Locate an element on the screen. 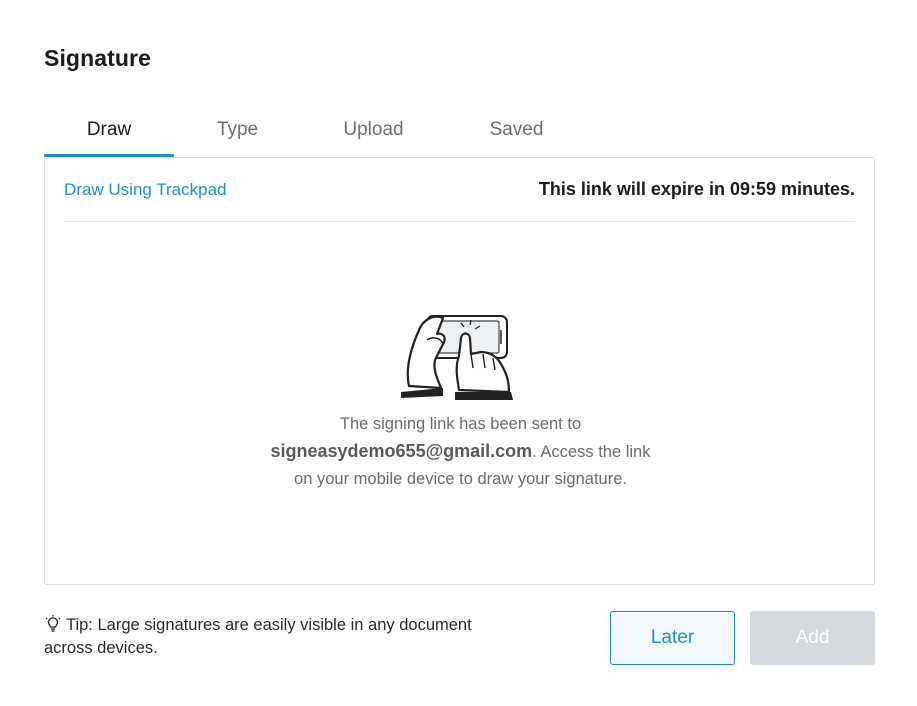  tip-line-2: across devices. is located at coordinates (101, 648).